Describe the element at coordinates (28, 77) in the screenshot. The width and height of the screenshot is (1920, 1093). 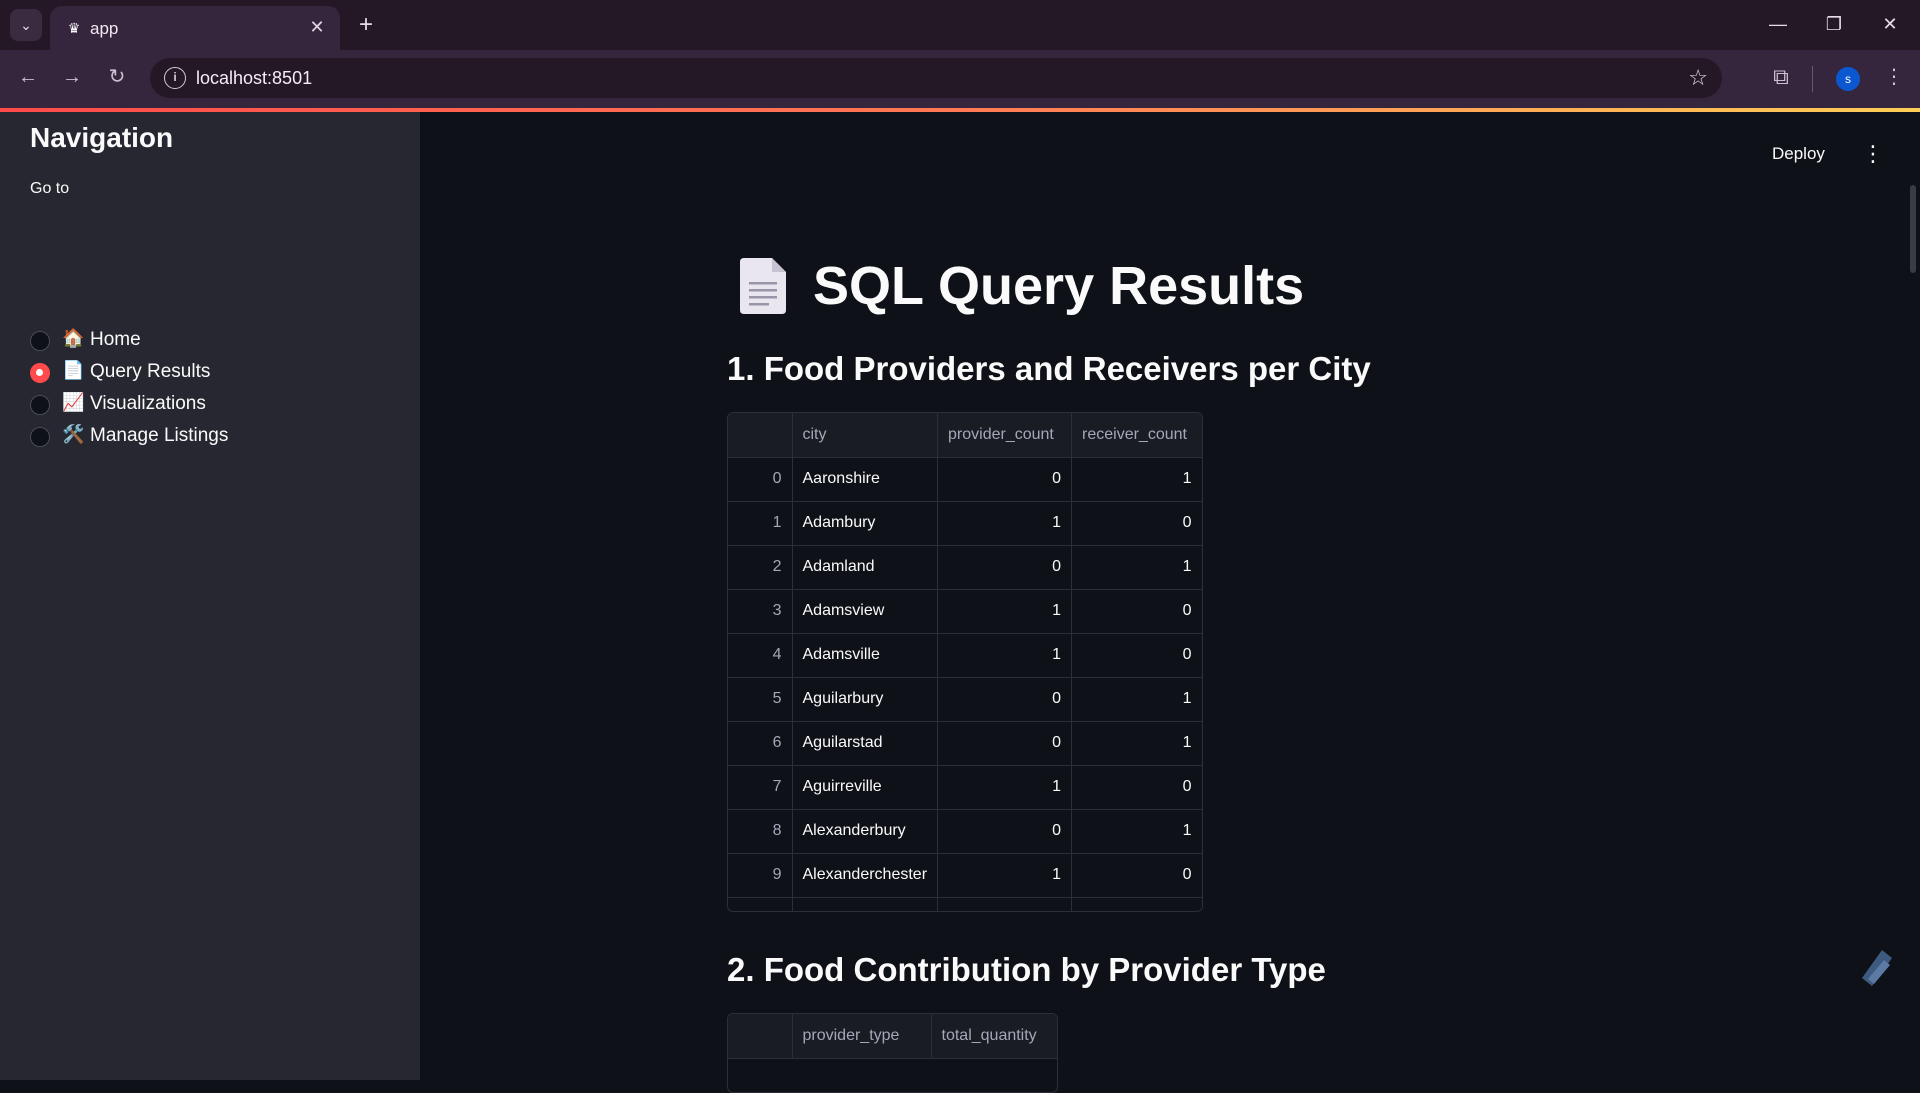
I see `back-arrow-icon: ←` at that location.